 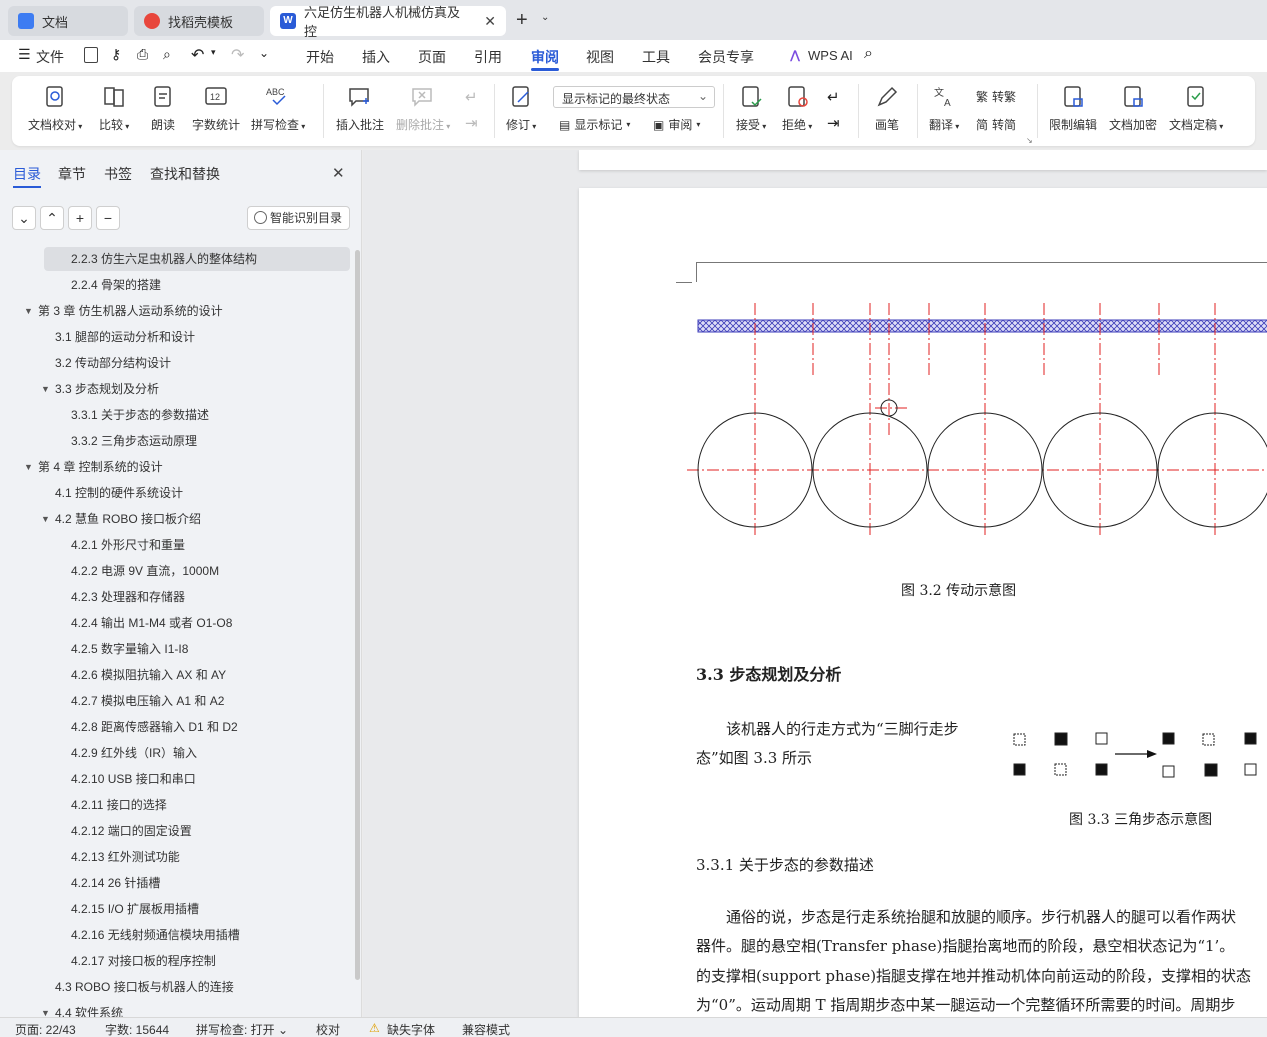 I want to click on toc-item: ▼ 3.3 步态规划及分析, so click(x=170, y=389).